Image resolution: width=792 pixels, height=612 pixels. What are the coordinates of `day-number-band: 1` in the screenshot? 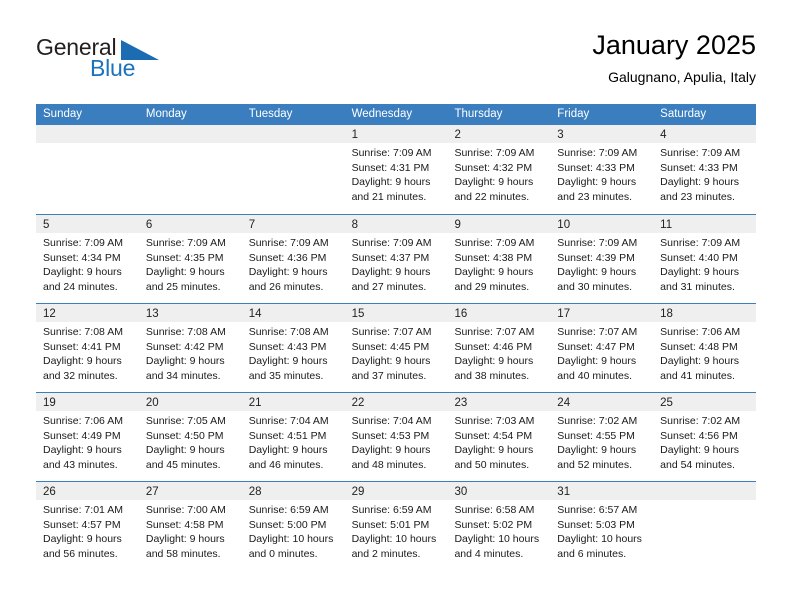 It's located at (396, 134).